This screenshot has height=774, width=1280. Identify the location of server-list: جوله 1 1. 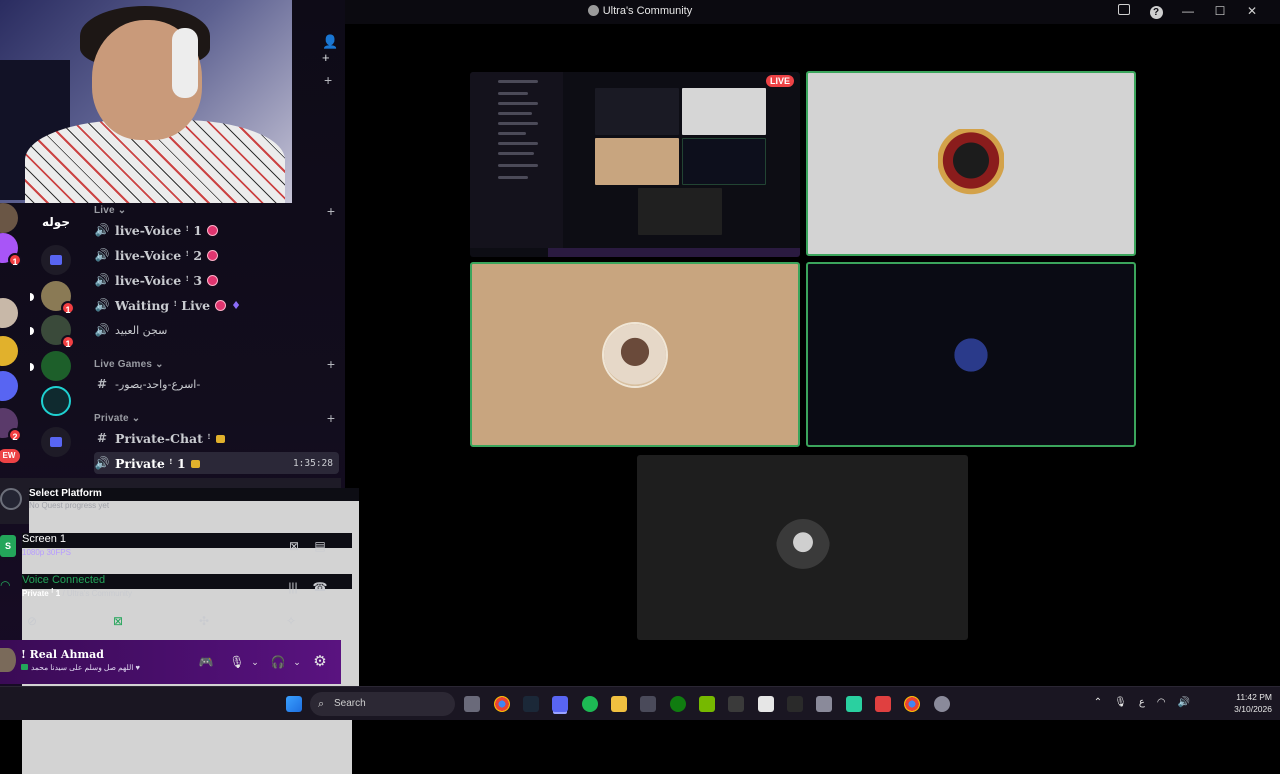
(56, 340).